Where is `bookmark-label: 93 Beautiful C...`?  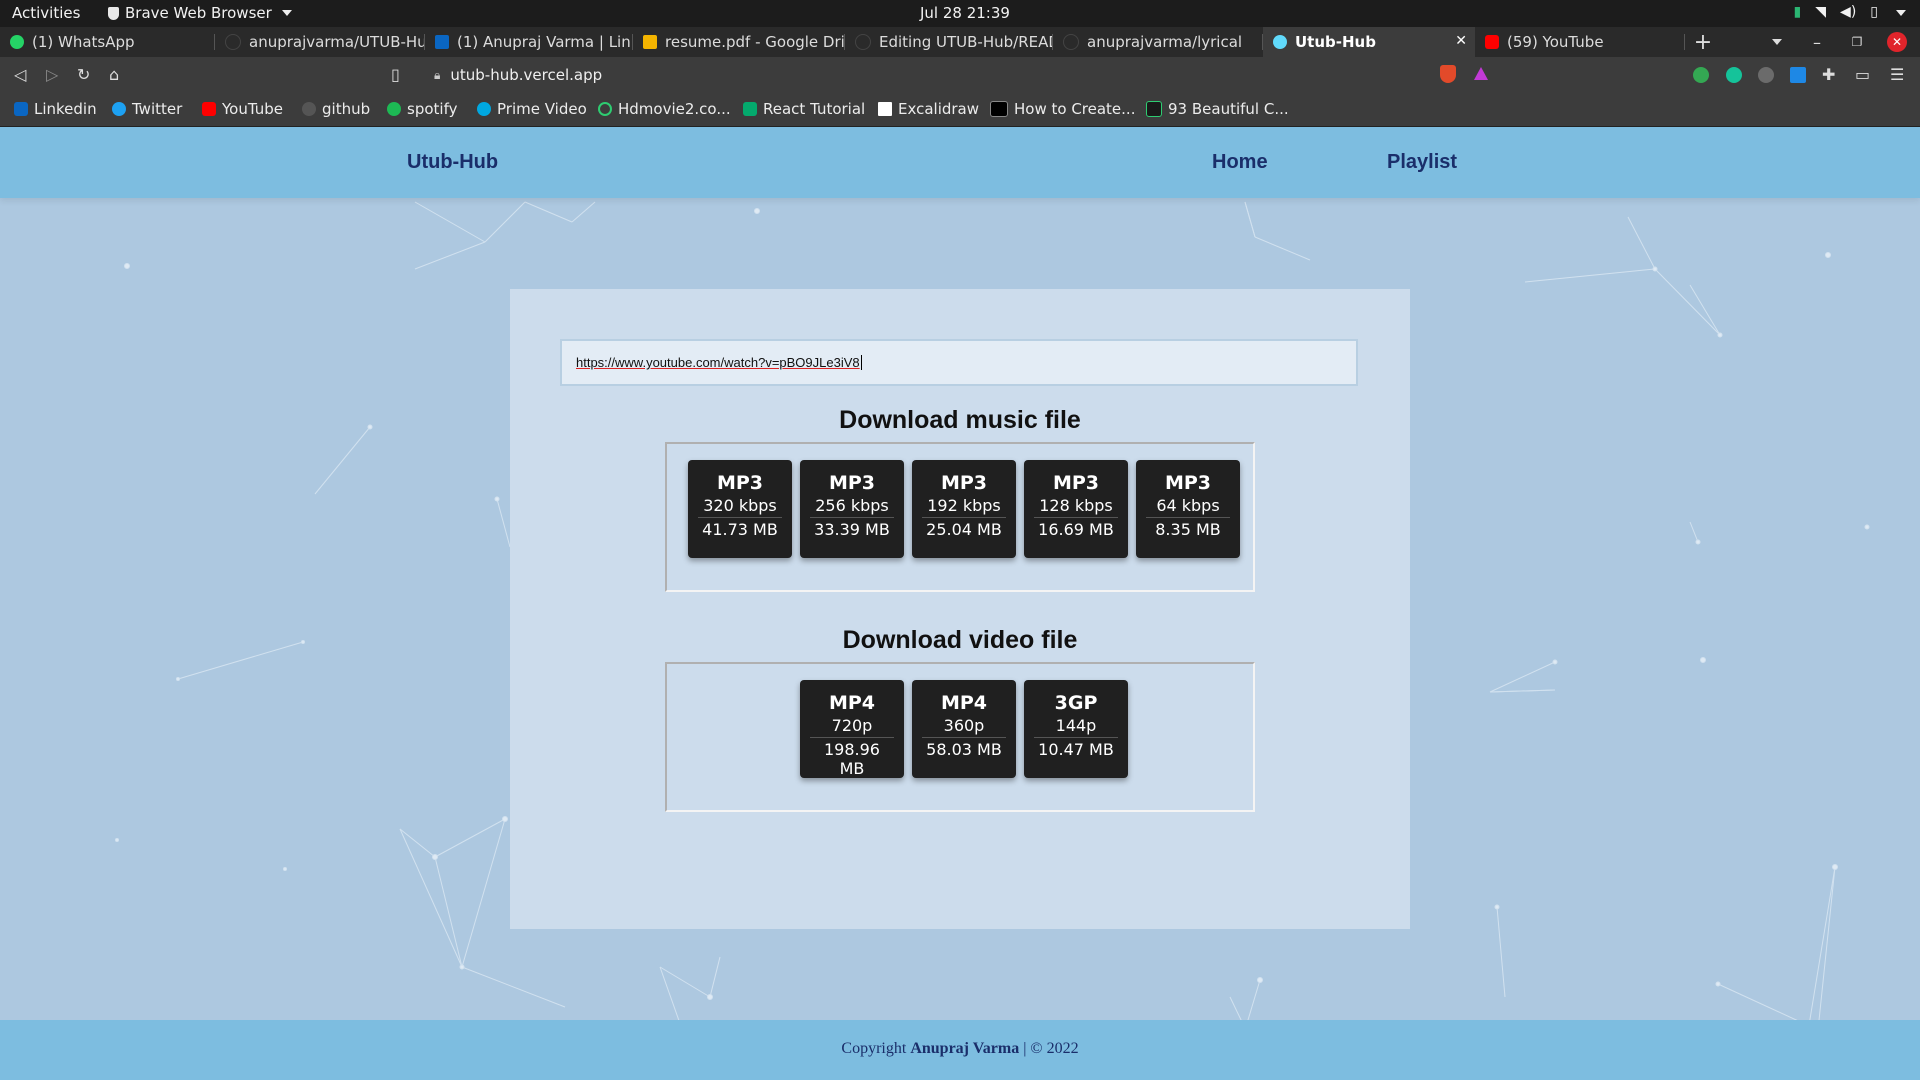
bookmark-label: 93 Beautiful C... is located at coordinates (1228, 109).